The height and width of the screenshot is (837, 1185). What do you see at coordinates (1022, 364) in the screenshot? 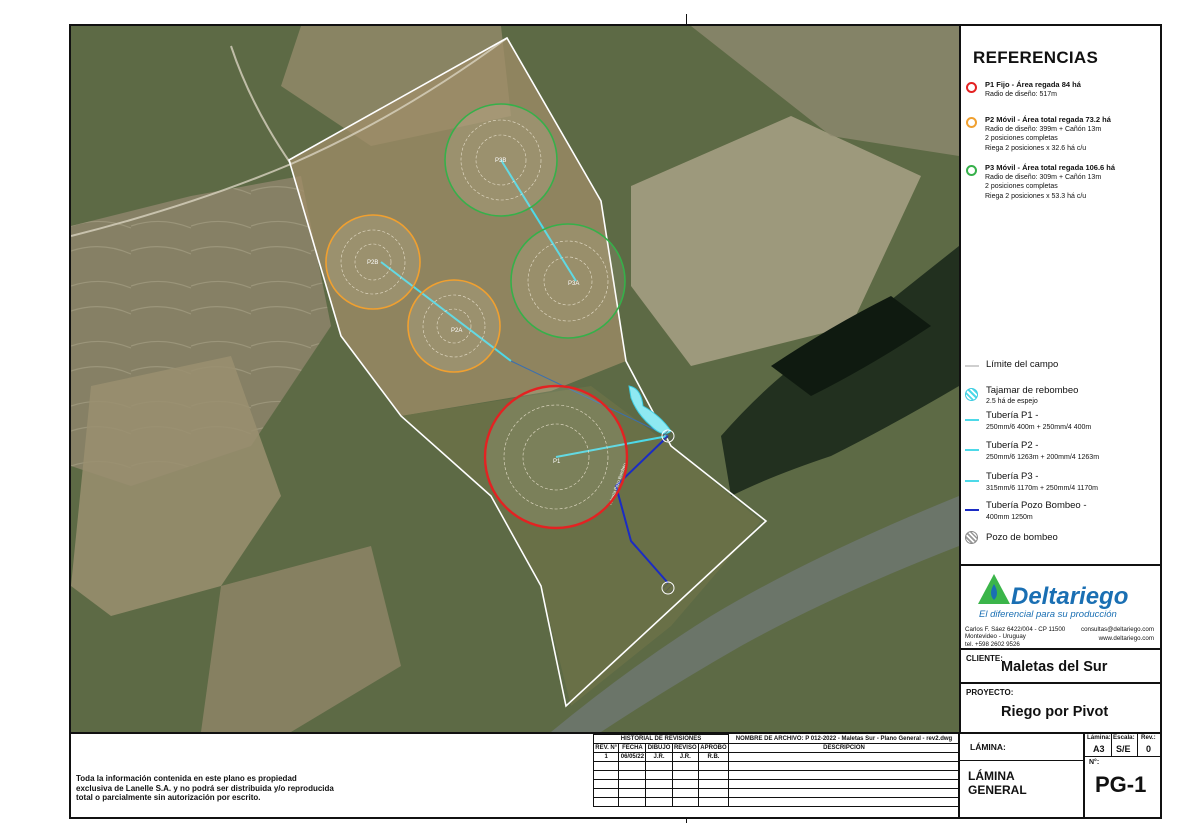
I see `legend-limite: Límite del campo` at bounding box center [1022, 364].